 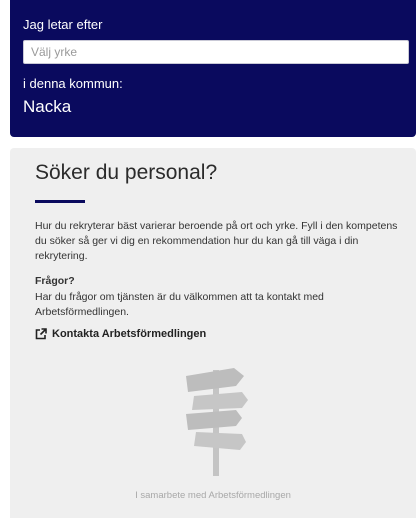 What do you see at coordinates (47, 107) in the screenshot?
I see `municipality-value: Nacka` at bounding box center [47, 107].